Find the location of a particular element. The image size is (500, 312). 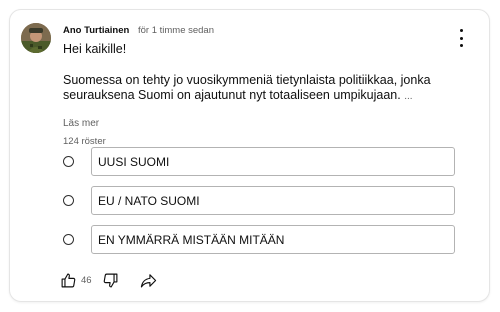

like-count: 46 is located at coordinates (86, 280).